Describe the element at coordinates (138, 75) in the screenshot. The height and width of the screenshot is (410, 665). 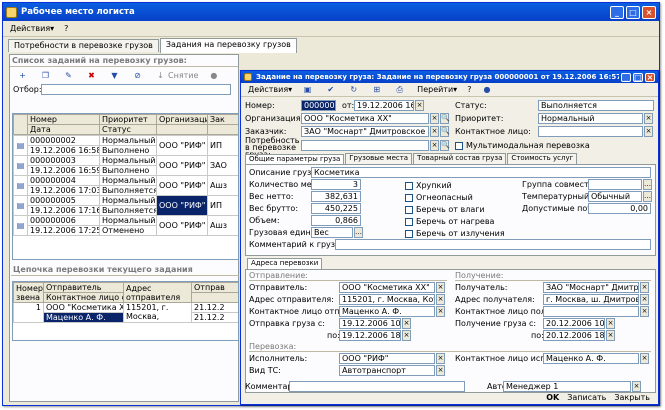
I see `filter-clear-icon: ⊘` at that location.